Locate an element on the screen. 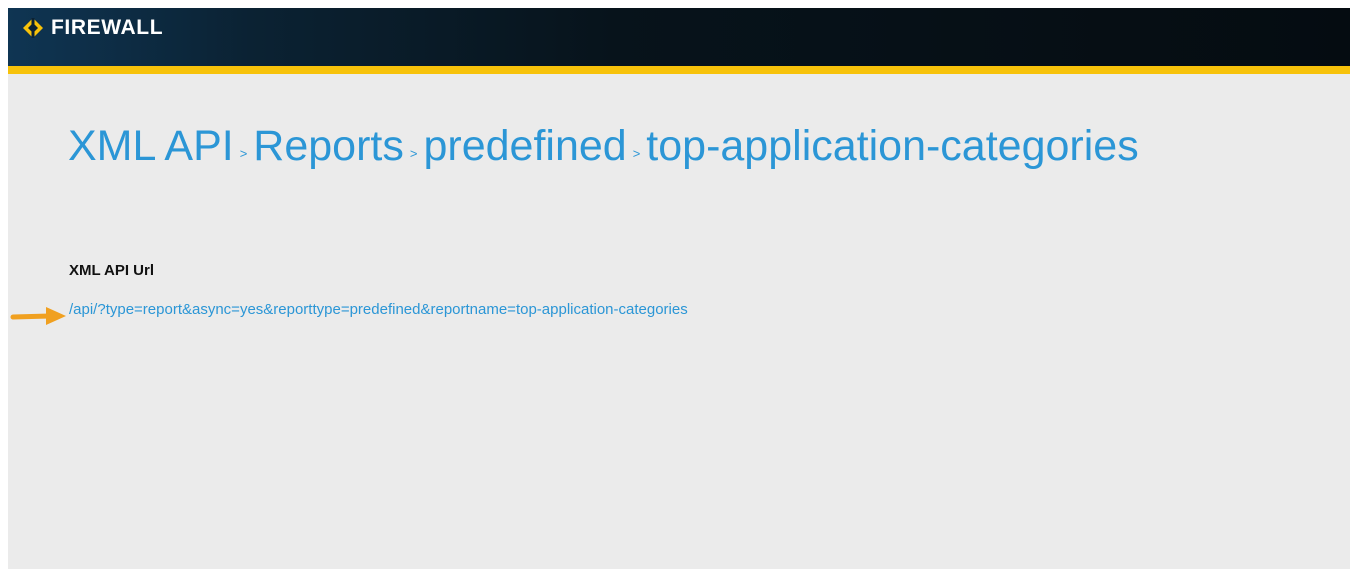 The height and width of the screenshot is (569, 1350). breadcrumb-item-current: top-application-categories is located at coordinates (892, 146).